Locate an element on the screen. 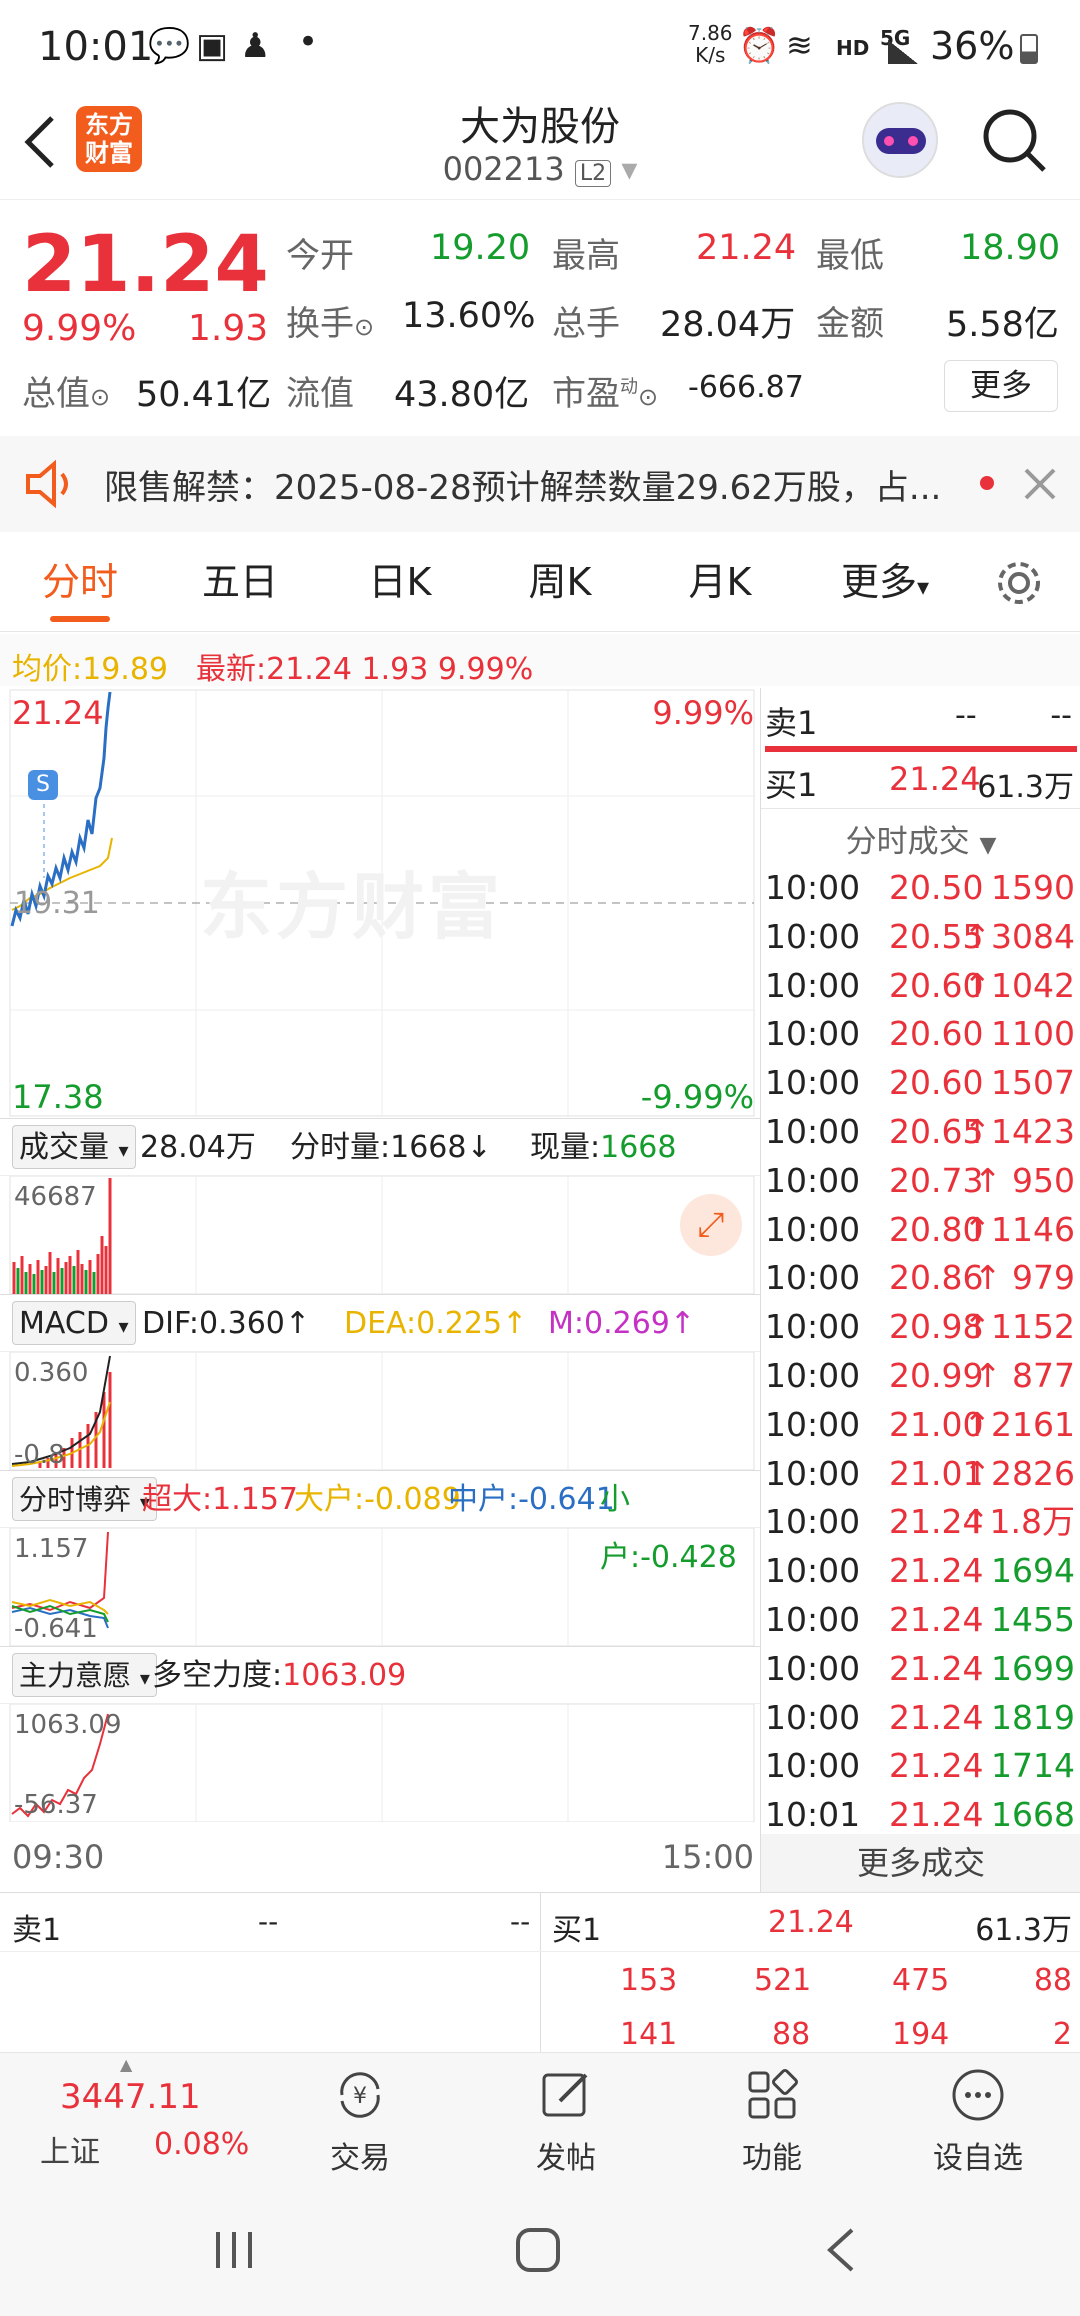 The height and width of the screenshot is (2316, 1080). ob-buy1-volume: 61.3万 is located at coordinates (1023, 1930).